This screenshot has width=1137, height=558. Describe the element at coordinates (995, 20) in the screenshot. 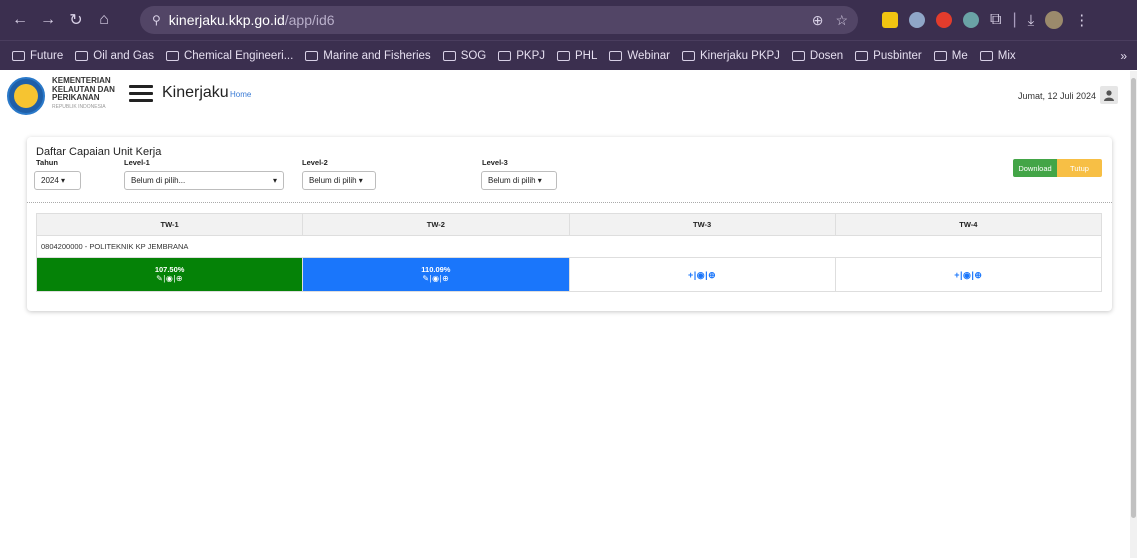

I see `extensions-puzzle-icon: ⧉` at that location.